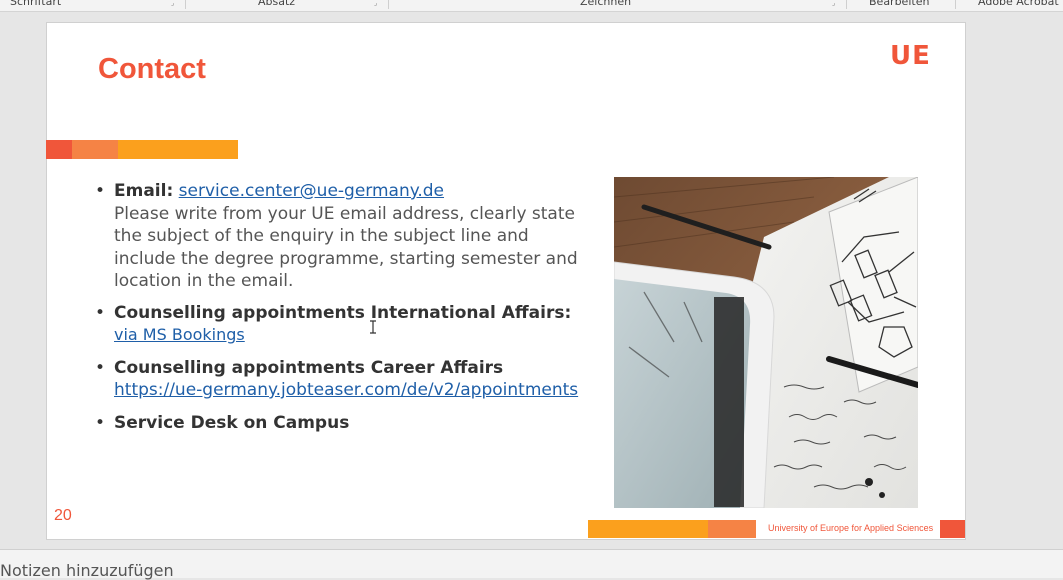 Image resolution: width=1063 pixels, height=580 pixels. What do you see at coordinates (35, 4) in the screenshot?
I see `ribbon-group-font: Schriftart` at bounding box center [35, 4].